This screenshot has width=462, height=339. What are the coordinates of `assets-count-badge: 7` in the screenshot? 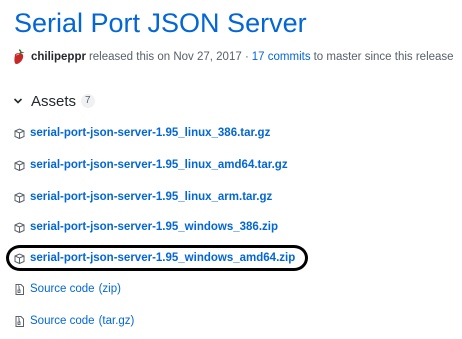 It's located at (88, 101).